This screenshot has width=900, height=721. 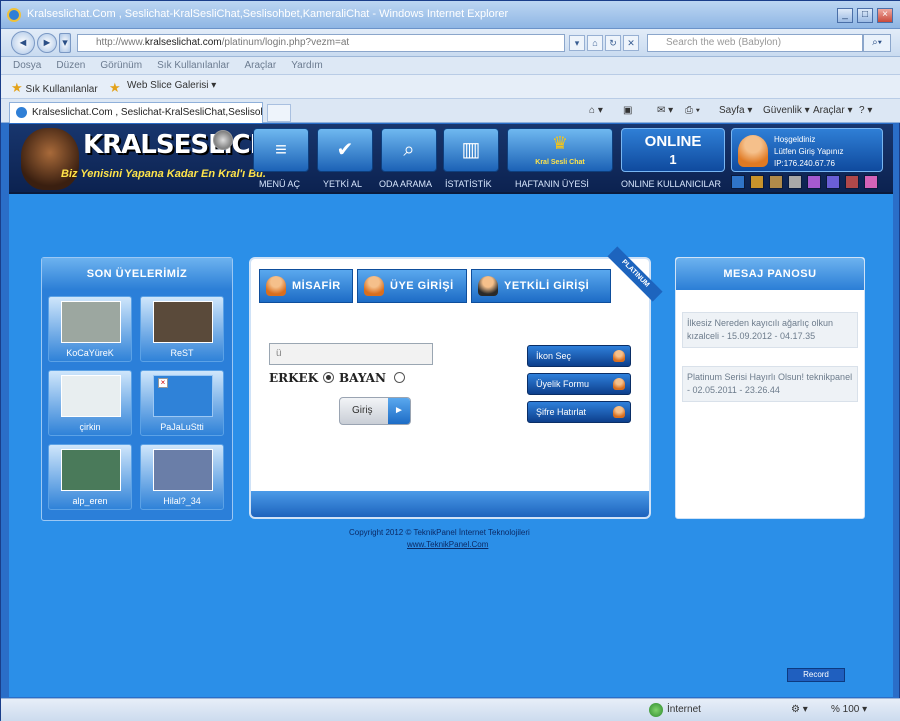 What do you see at coordinates (70, 66) in the screenshot?
I see `menu-item-edit: Düzen` at bounding box center [70, 66].